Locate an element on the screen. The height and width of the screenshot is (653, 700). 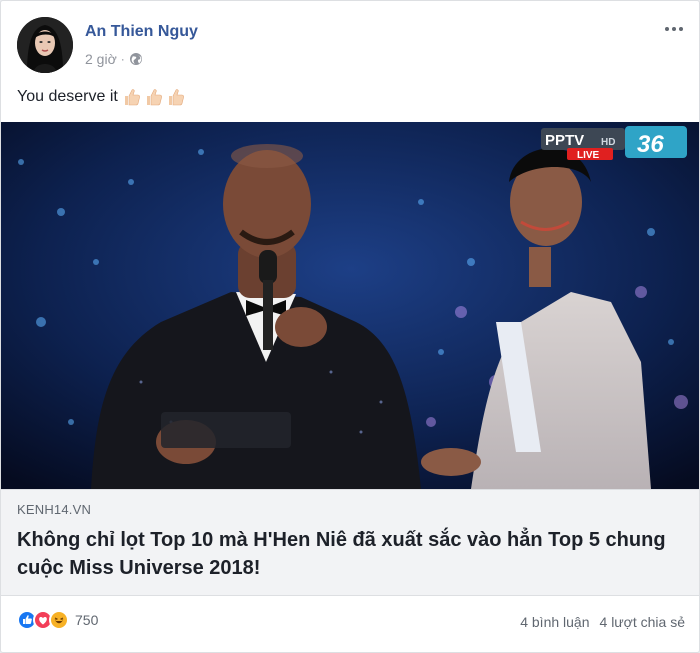
avatar-image is located at coordinates (45, 45).